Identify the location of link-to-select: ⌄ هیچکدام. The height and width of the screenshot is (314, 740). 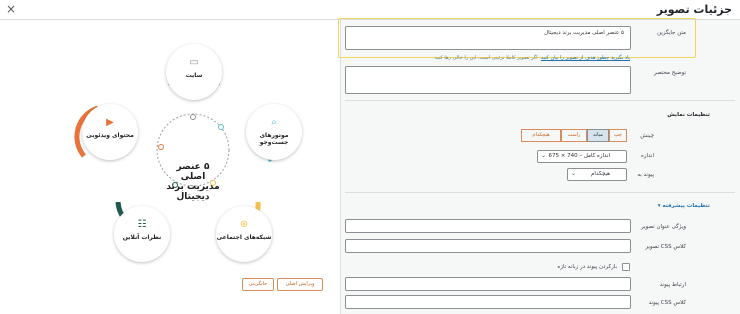
(597, 174).